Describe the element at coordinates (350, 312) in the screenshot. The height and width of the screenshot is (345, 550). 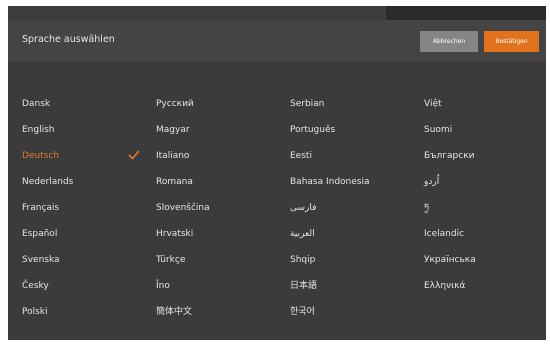
I see `language-option-korean: 한국어` at that location.